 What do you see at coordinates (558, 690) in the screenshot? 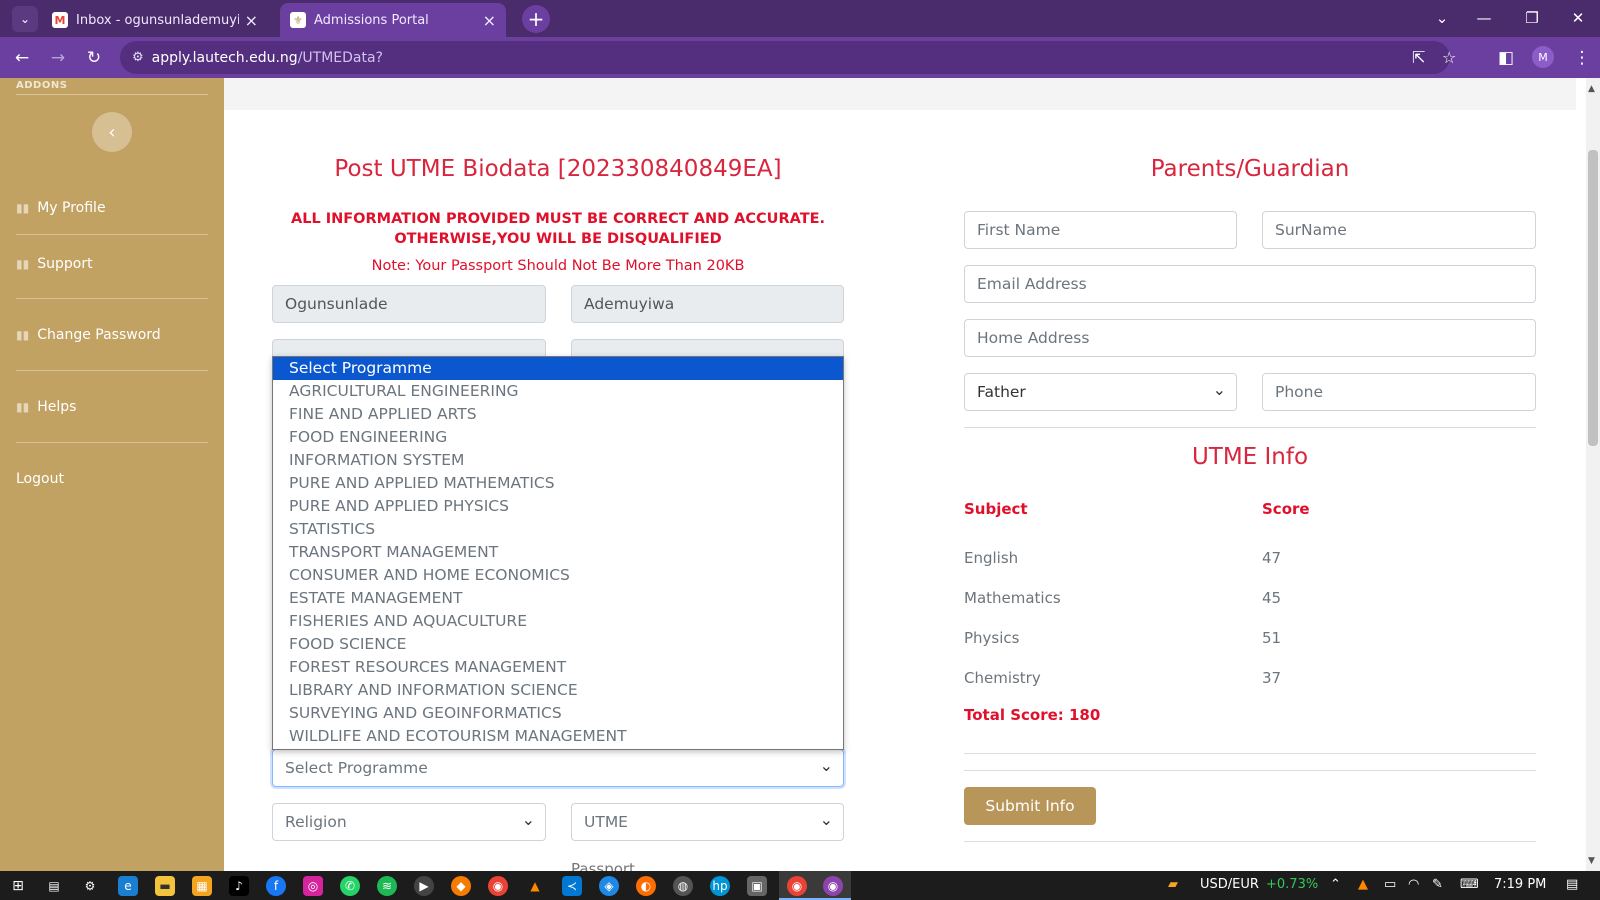
I see `programme-option: LIBRARY AND INFORMATION SCIENCE` at bounding box center [558, 690].